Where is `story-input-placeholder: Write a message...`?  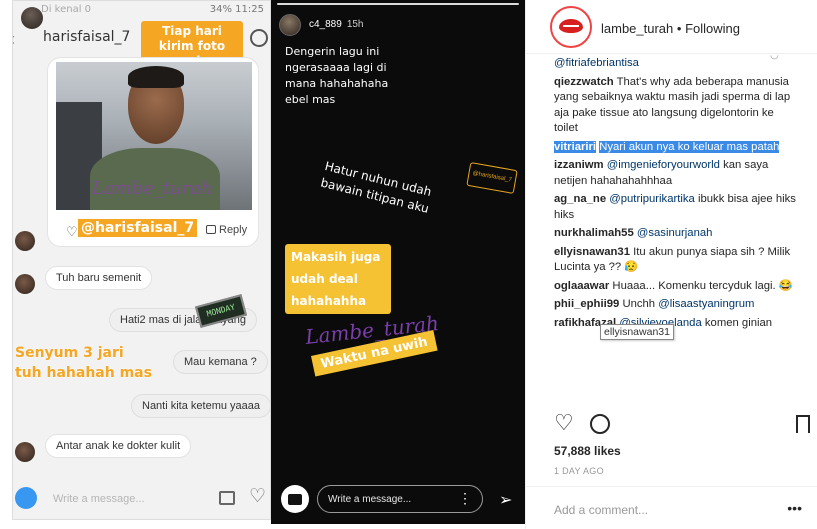 story-input-placeholder: Write a message... is located at coordinates (370, 499).